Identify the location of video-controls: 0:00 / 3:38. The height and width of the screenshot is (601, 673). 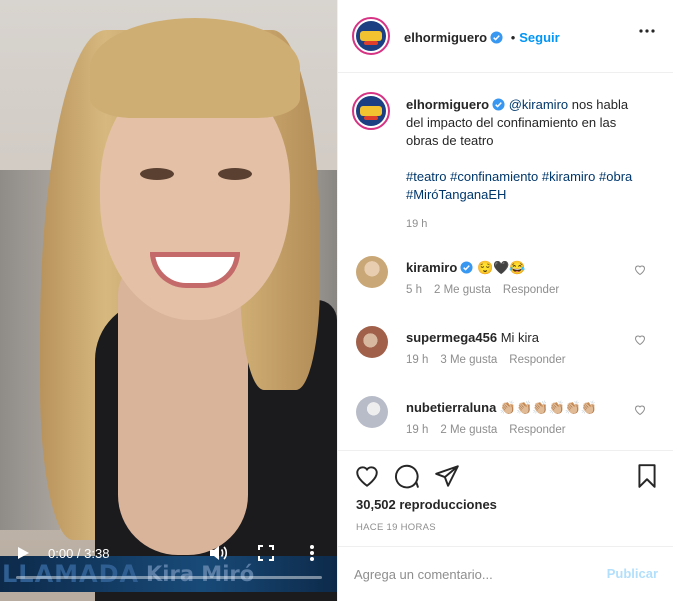
(168, 560).